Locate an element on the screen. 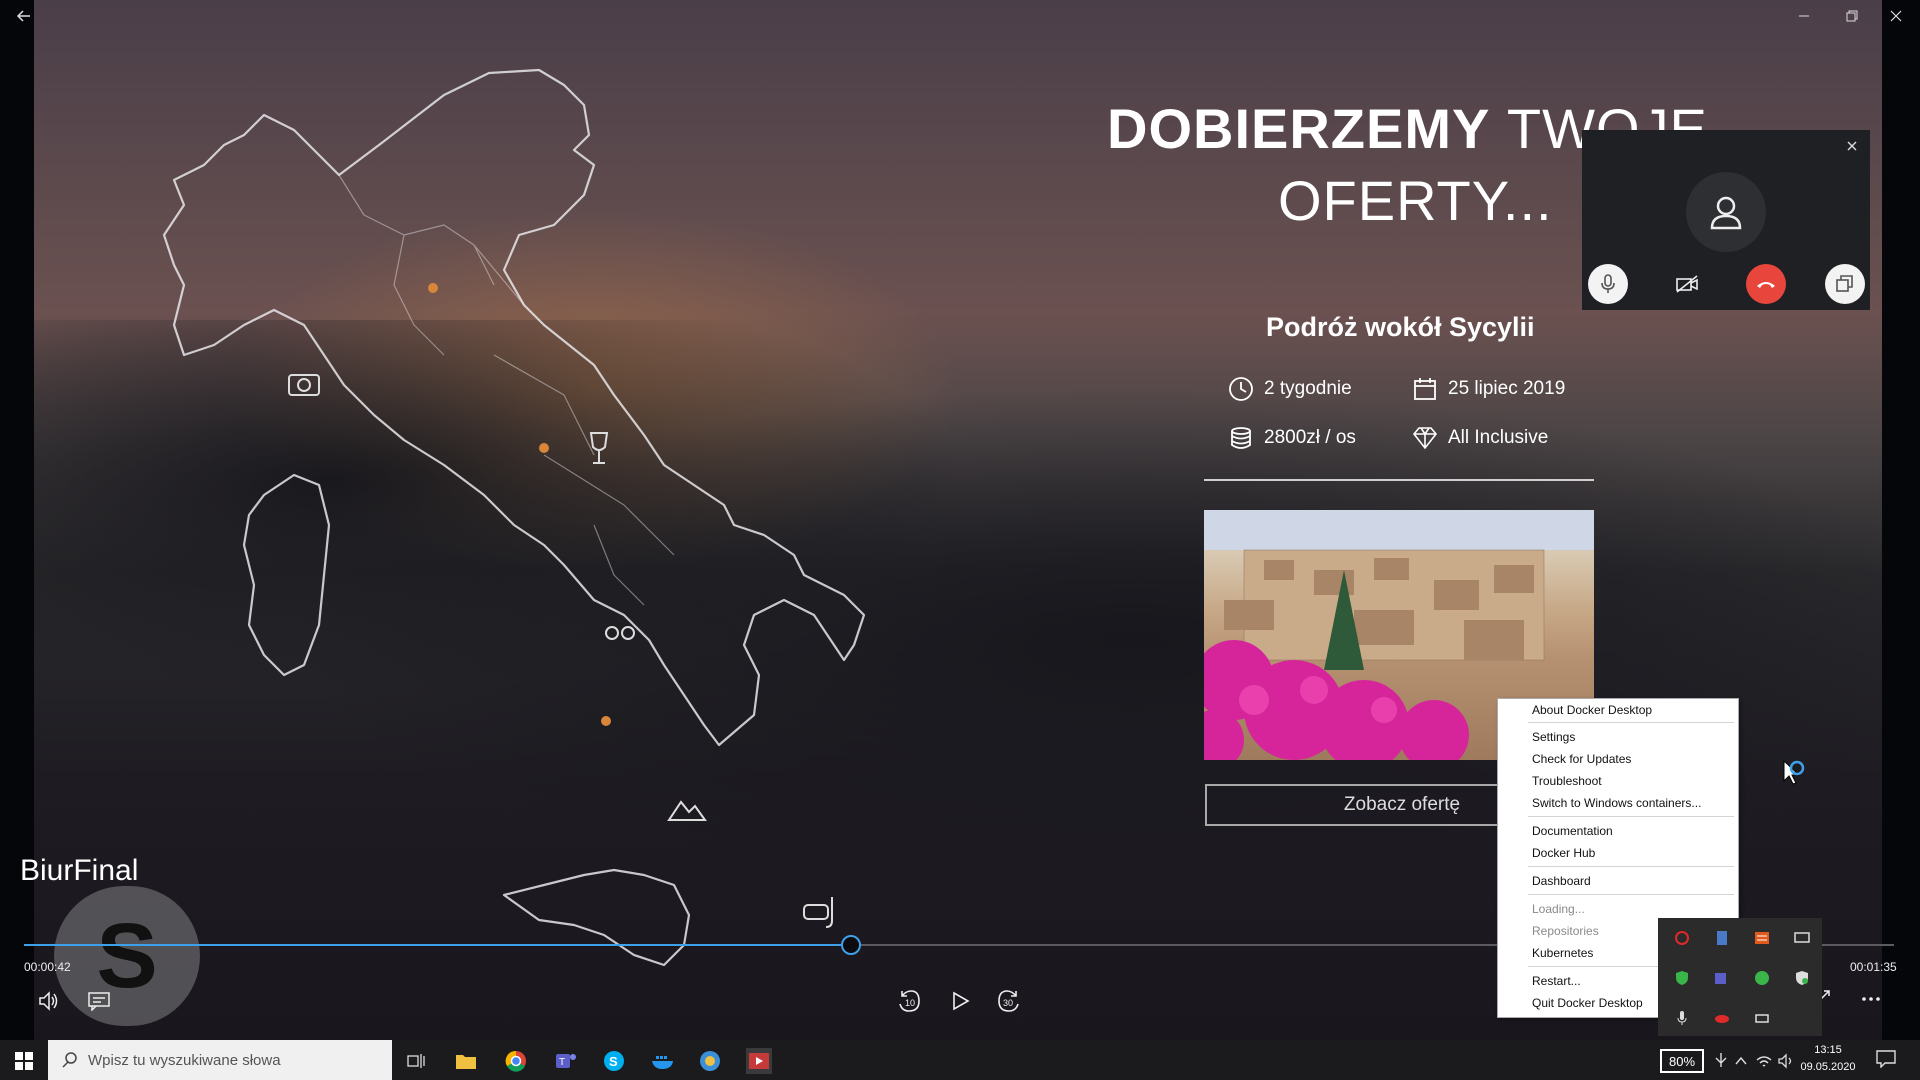 Image resolution: width=1920 pixels, height=1080 pixels. notification-icon is located at coordinates (1886, 1059).